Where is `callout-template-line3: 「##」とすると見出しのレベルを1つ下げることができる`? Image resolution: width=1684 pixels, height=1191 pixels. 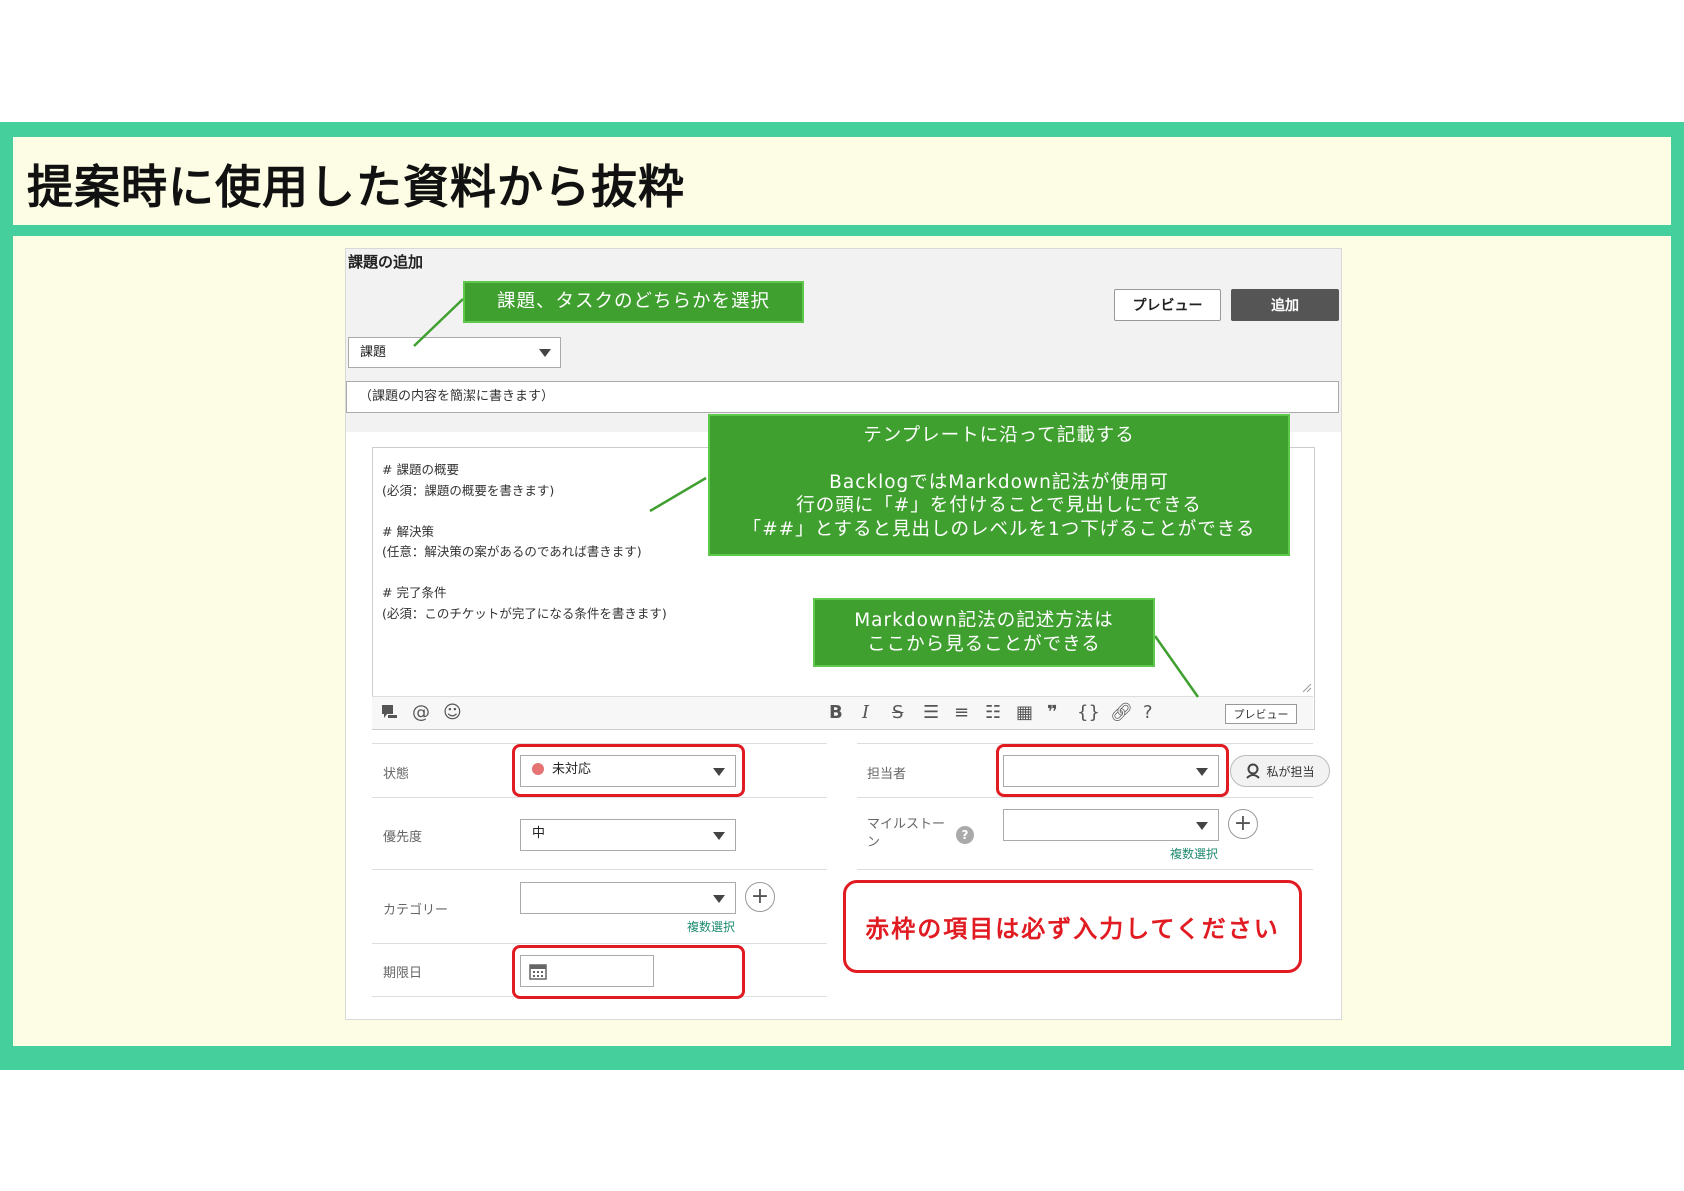
callout-template-line3: 「##」とすると見出しのレベルを1つ下げることができる is located at coordinates (999, 529).